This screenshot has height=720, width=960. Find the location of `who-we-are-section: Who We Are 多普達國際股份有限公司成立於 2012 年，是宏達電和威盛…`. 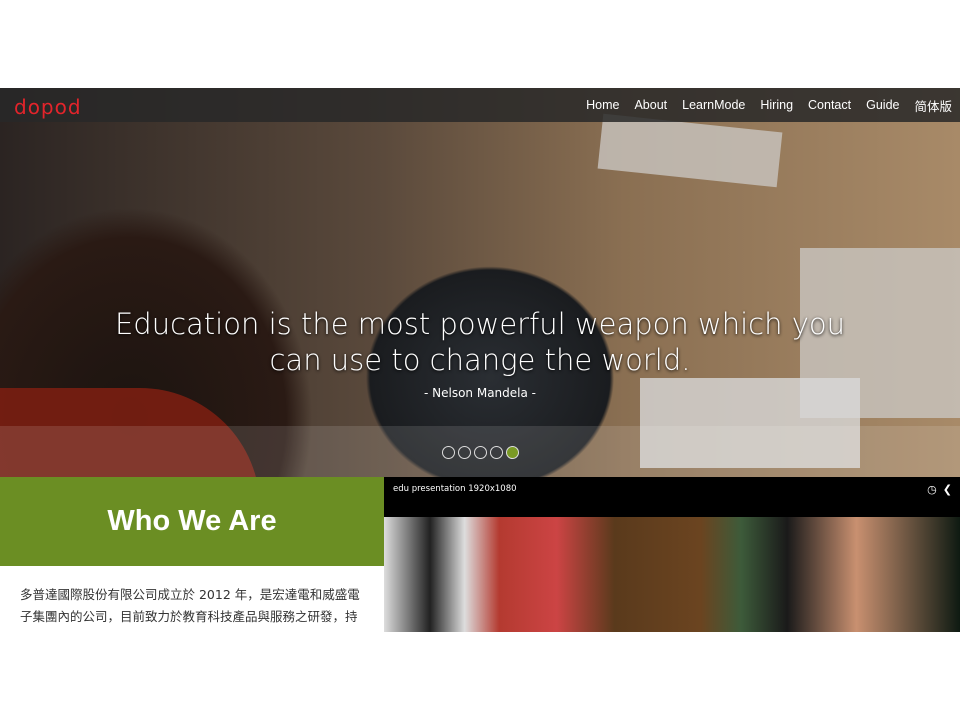

who-we-are-section: Who We Are 多普達國際股份有限公司成立於 2012 年，是宏達電和威盛… is located at coordinates (192, 554).